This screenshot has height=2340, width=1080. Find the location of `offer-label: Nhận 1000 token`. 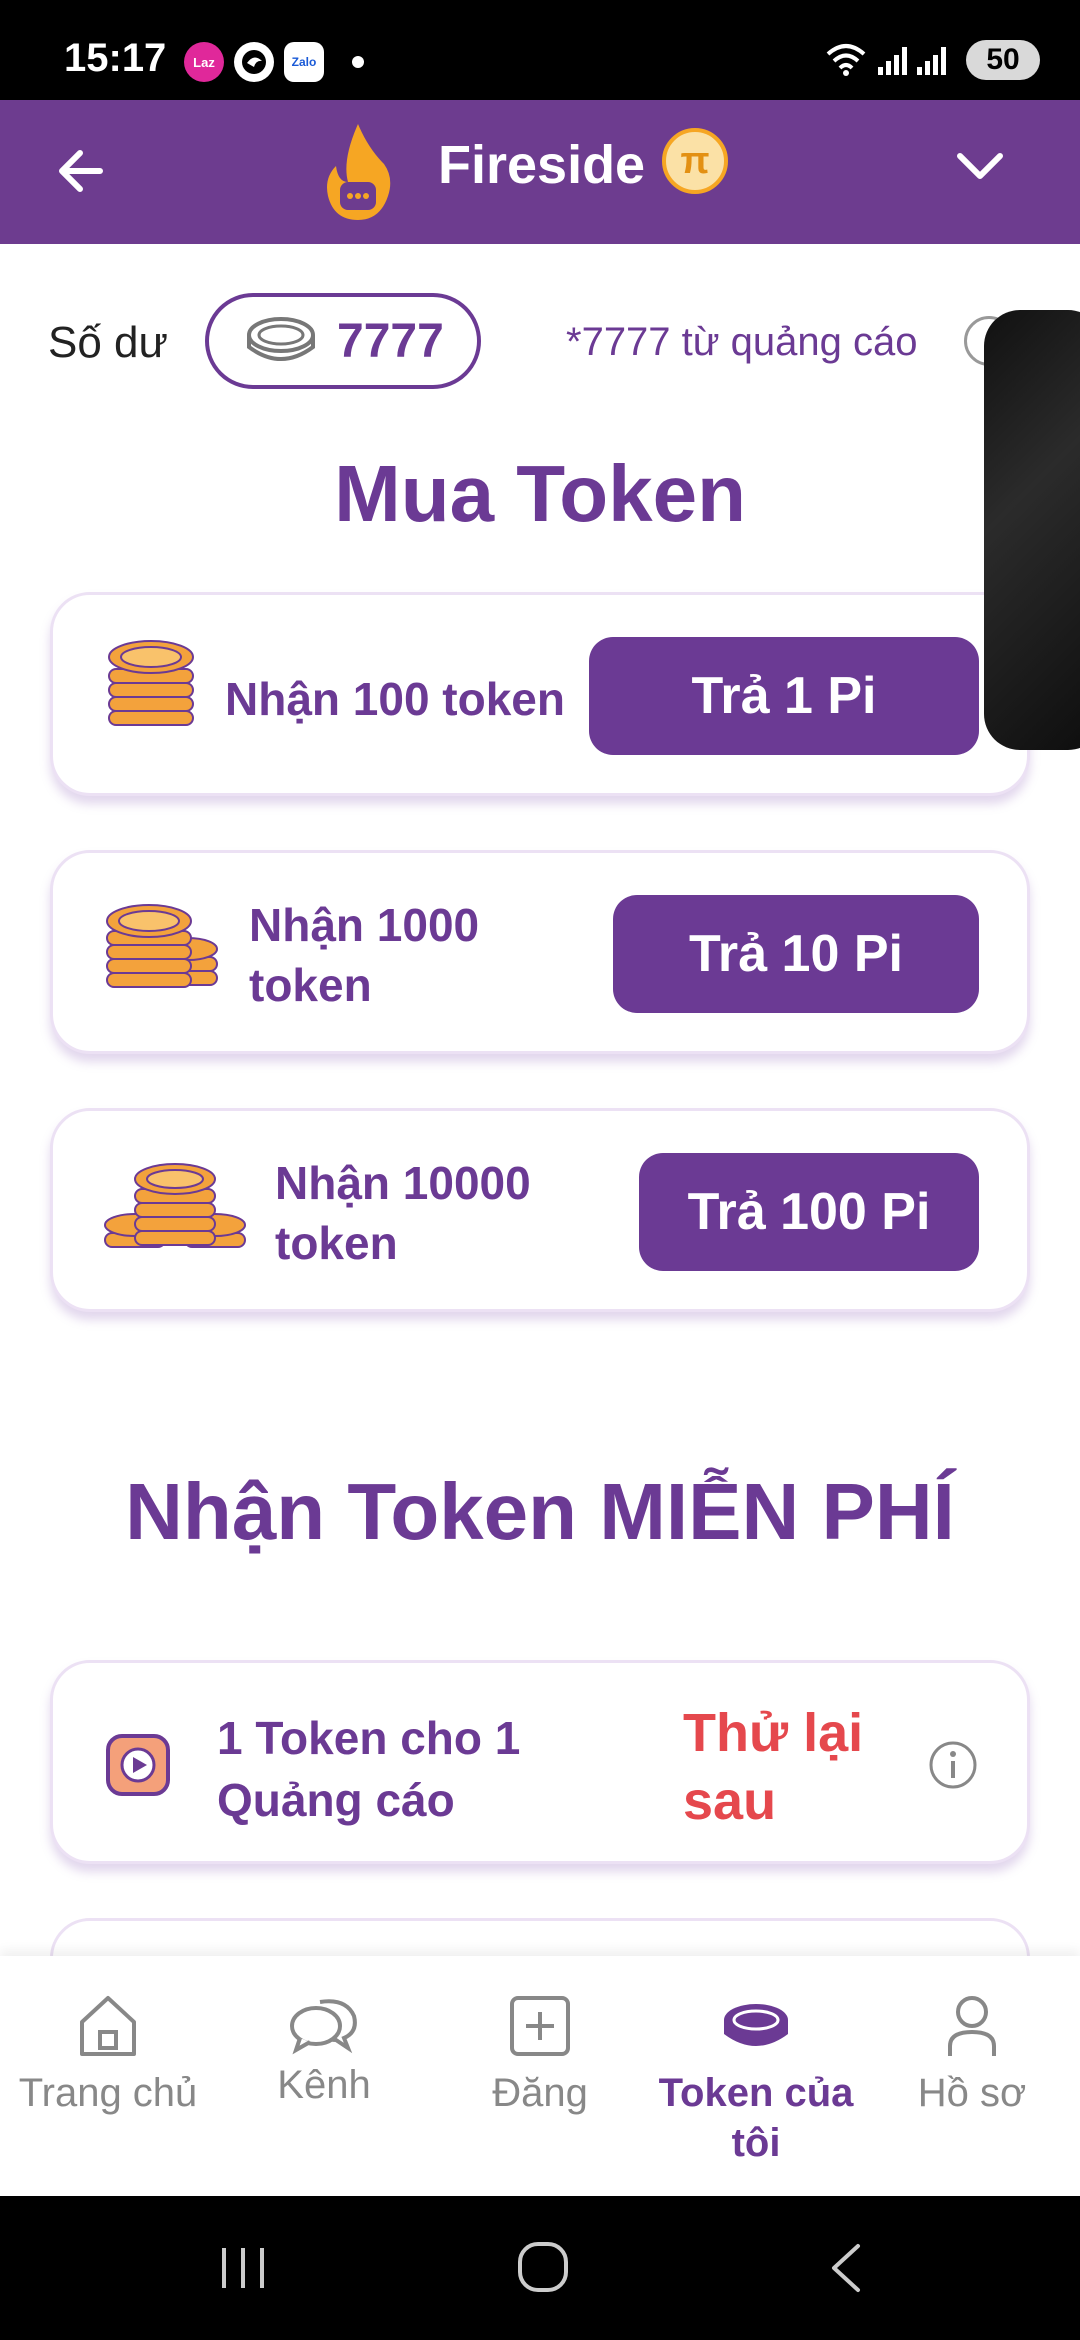

offer-label: Nhận 1000 token is located at coordinates (364, 955).